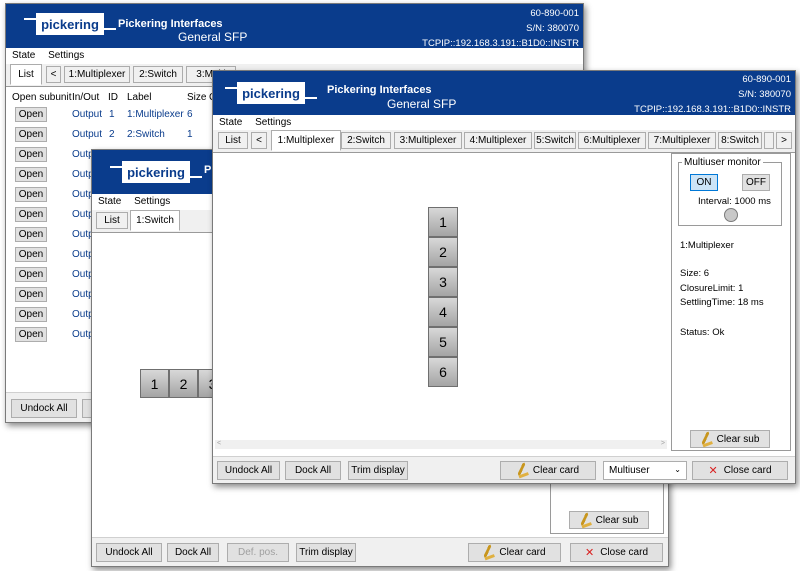  What do you see at coordinates (154, 383) in the screenshot?
I see `switch-button-1: 1` at bounding box center [154, 383].